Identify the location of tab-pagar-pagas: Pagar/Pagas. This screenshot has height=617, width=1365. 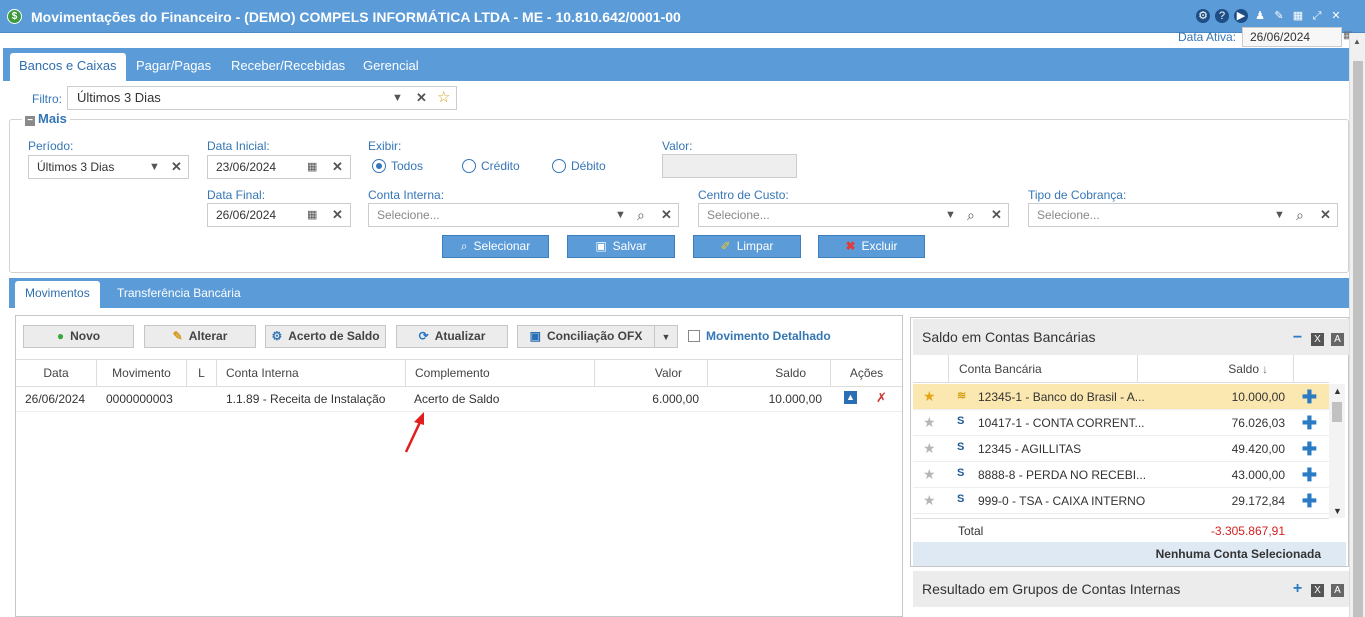
(173, 67).